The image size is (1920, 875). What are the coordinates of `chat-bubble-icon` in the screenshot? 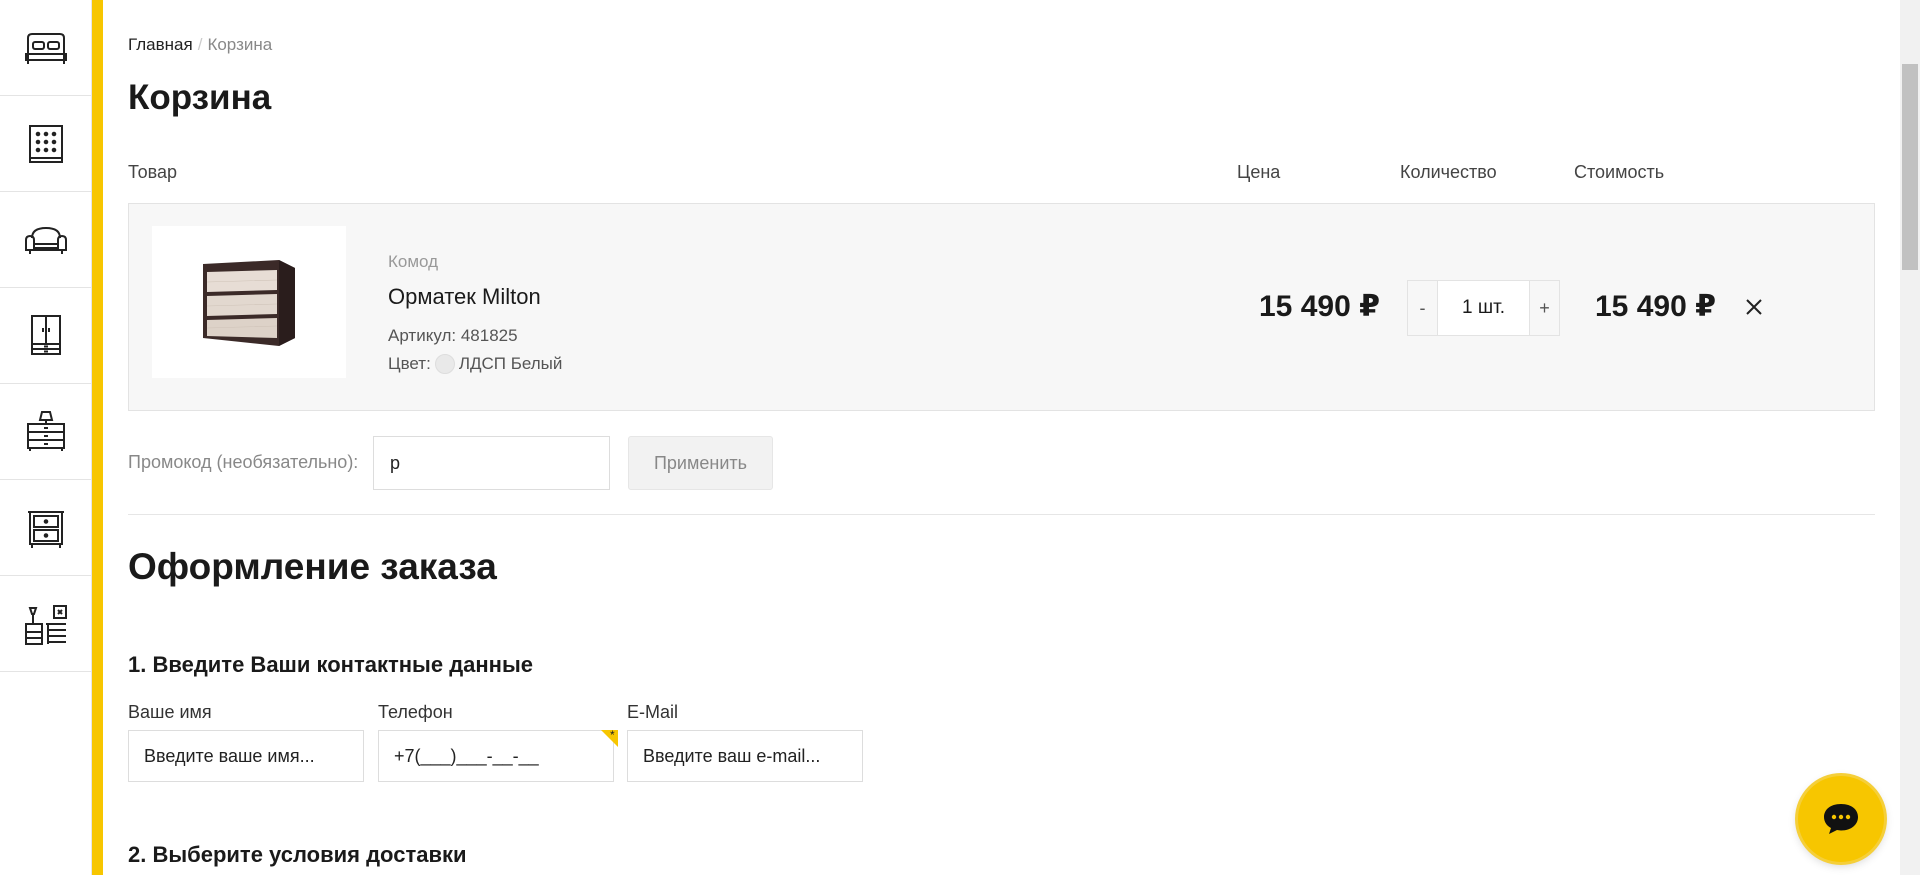 It's located at (1841, 819).